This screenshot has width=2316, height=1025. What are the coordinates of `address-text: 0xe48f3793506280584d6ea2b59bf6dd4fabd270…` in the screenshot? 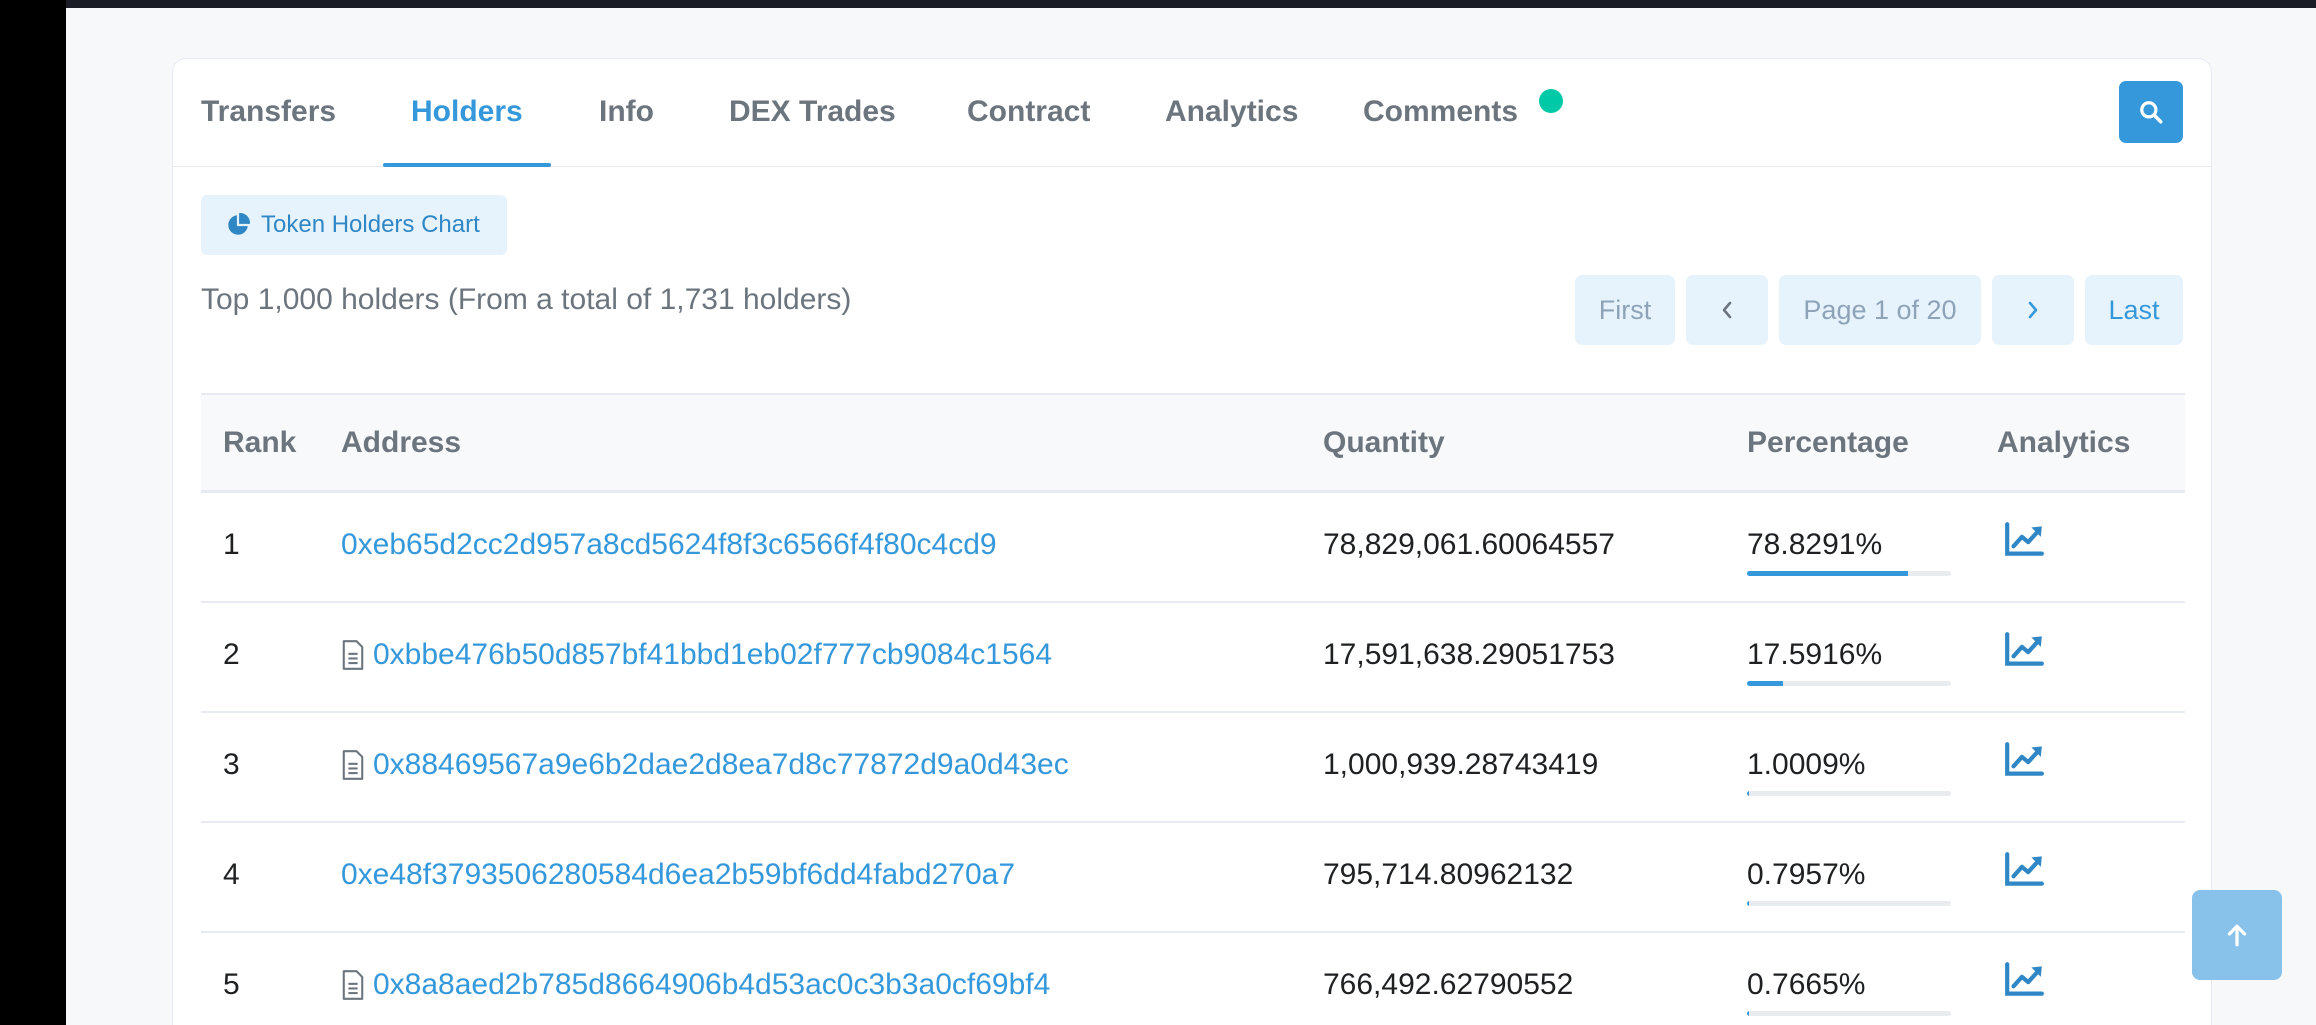 It's located at (678, 874).